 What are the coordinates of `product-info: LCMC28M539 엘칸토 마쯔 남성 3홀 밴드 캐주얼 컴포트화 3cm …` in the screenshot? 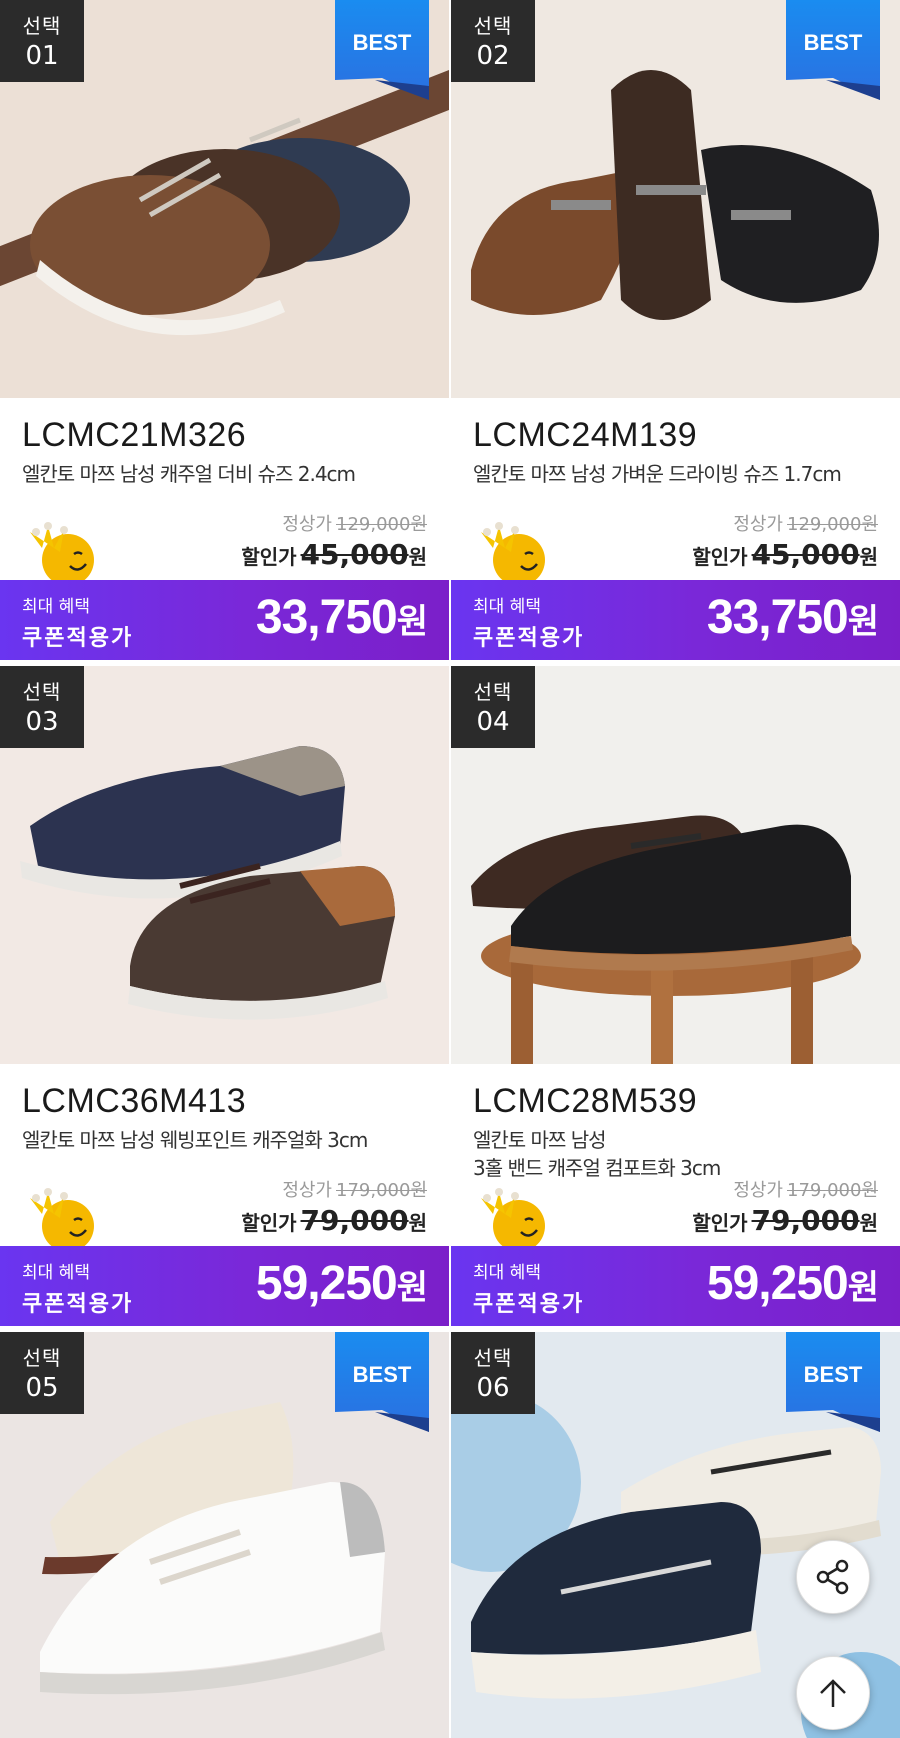 It's located at (675, 1197).